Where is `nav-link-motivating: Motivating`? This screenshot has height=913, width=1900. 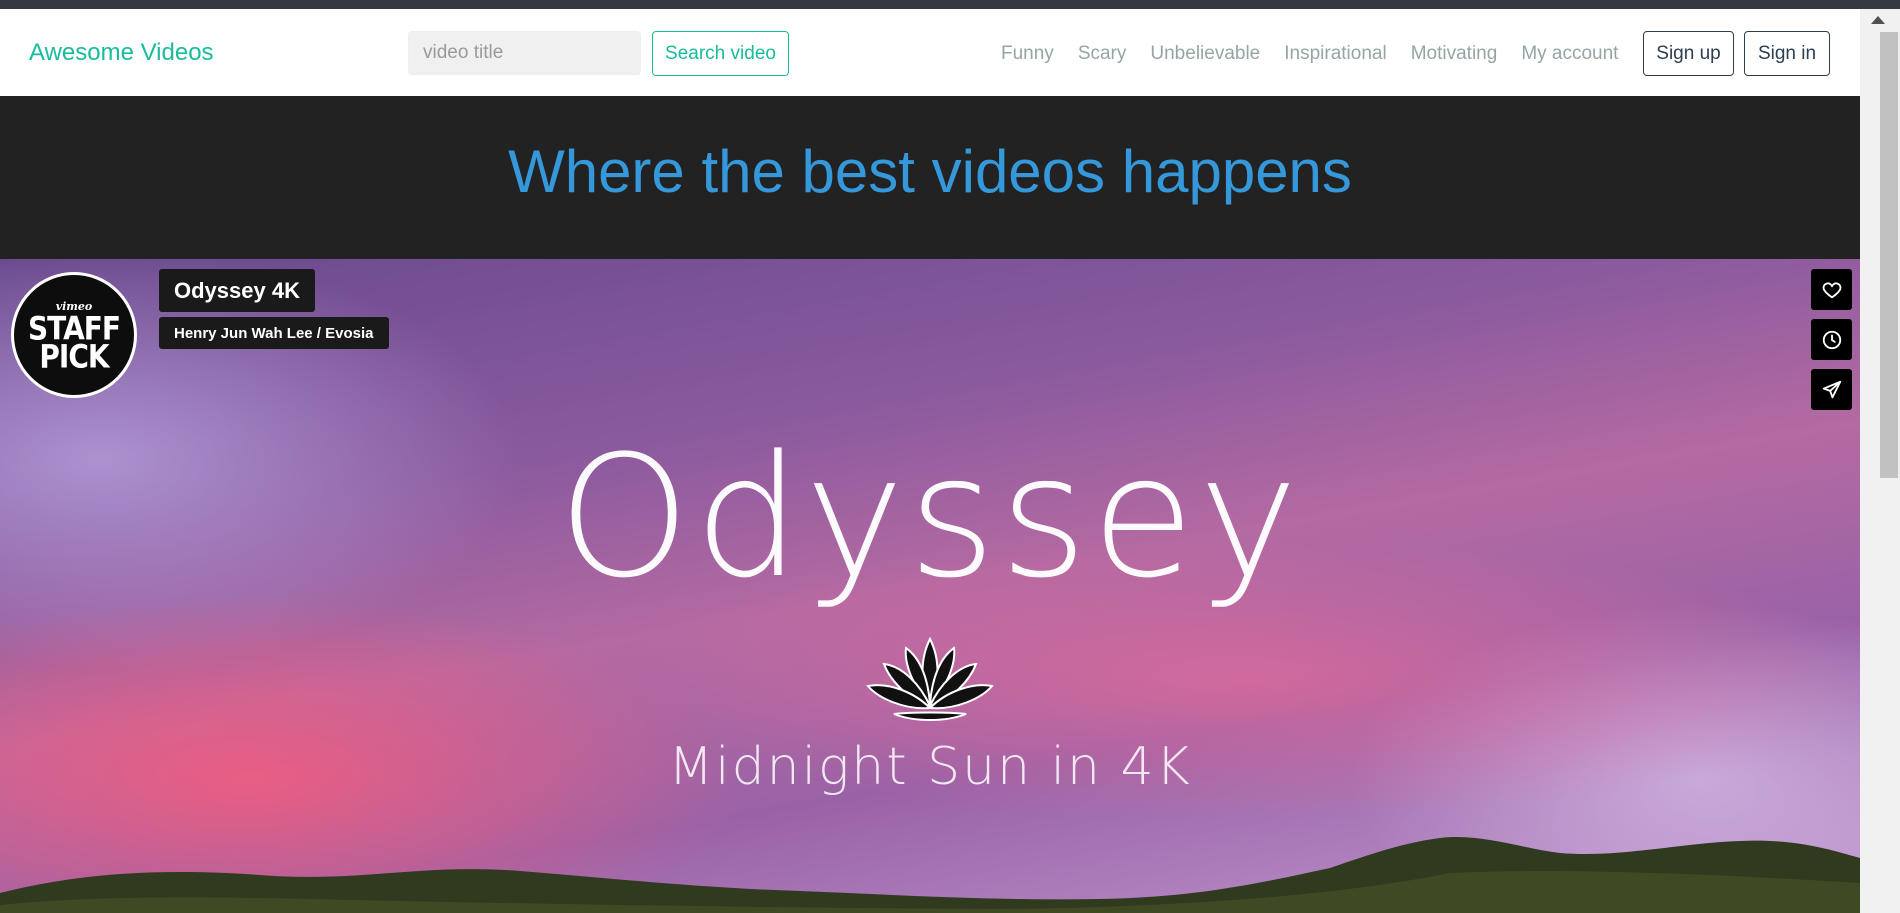 nav-link-motivating: Motivating is located at coordinates (1454, 54).